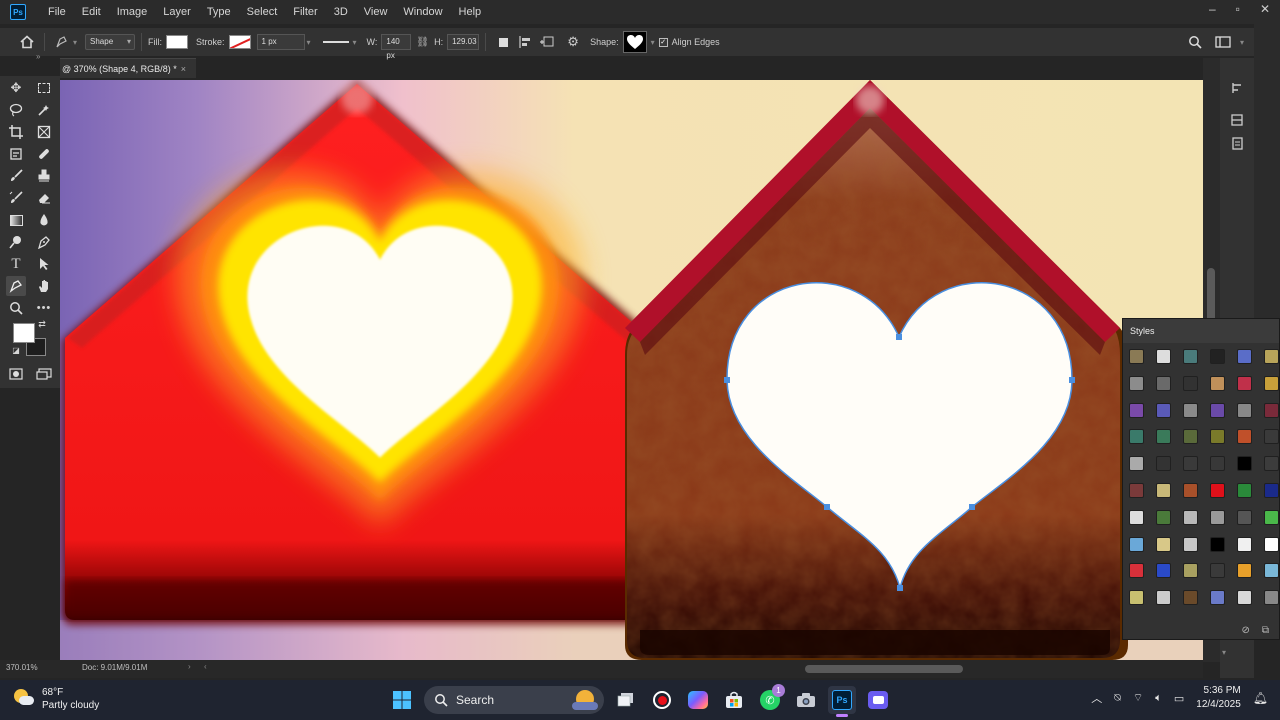  I want to click on copilot-button, so click(698, 700).